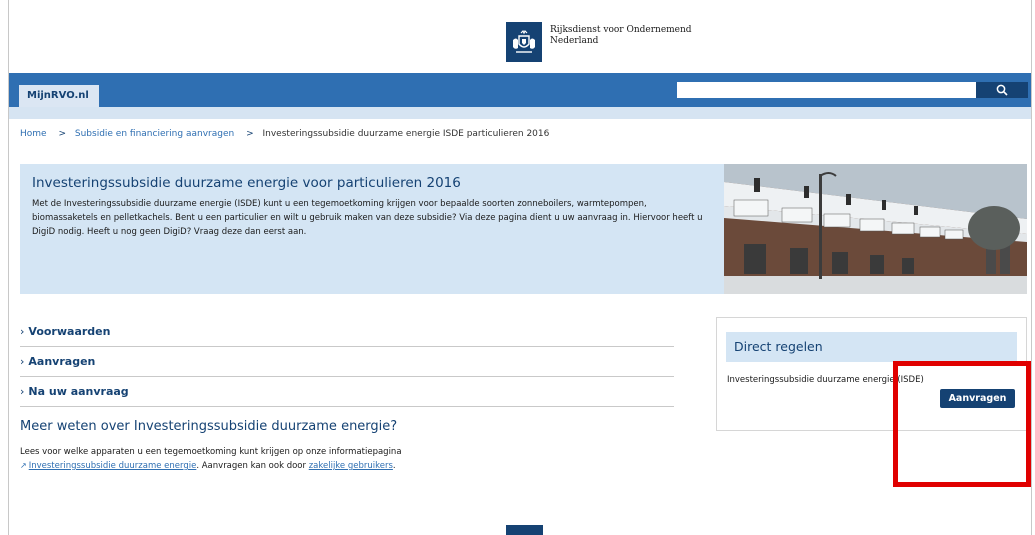  I want to click on main-nav-bar: MijnRVO.nl, so click(520, 90).